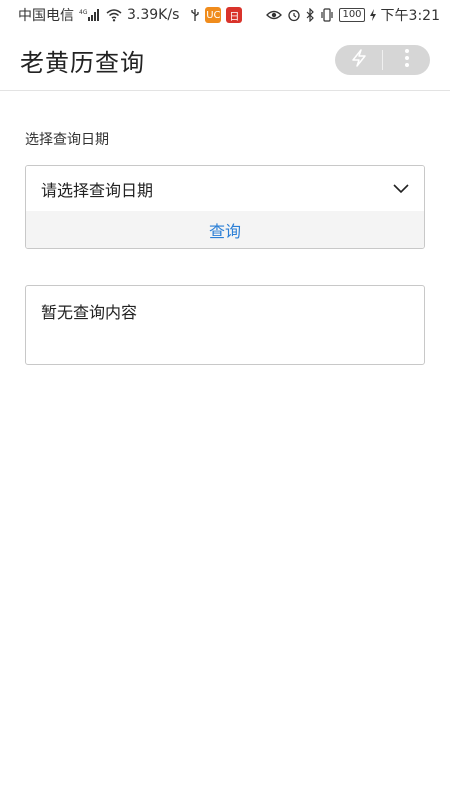 This screenshot has height=800, width=450. I want to click on battery-icon: 100, so click(352, 15).